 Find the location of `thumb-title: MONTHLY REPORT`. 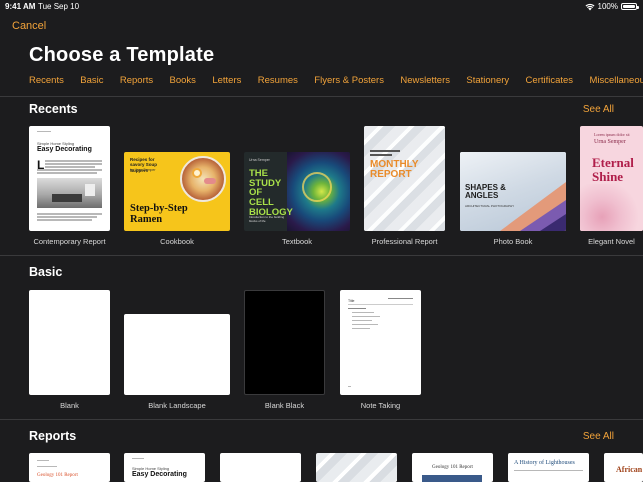

thumb-title: MONTHLY REPORT is located at coordinates (394, 169).